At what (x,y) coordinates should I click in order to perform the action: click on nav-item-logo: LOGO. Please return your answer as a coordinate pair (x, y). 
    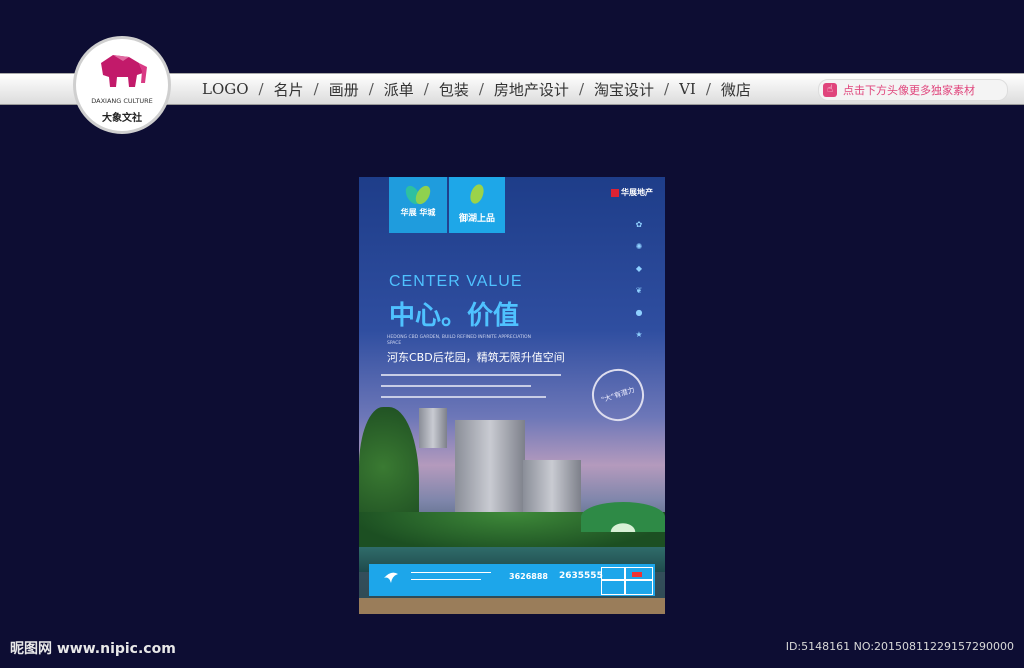
    Looking at the image, I should click on (225, 89).